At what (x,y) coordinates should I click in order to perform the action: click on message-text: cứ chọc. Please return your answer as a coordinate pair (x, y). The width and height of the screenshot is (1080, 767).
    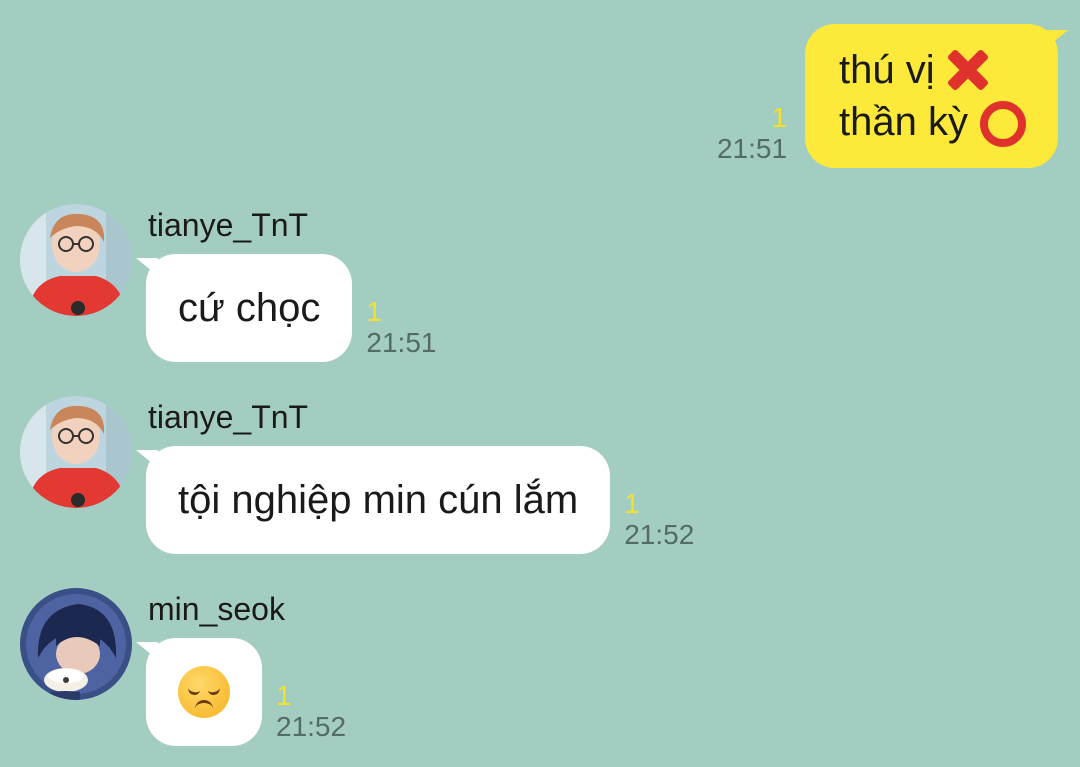
    Looking at the image, I should click on (249, 307).